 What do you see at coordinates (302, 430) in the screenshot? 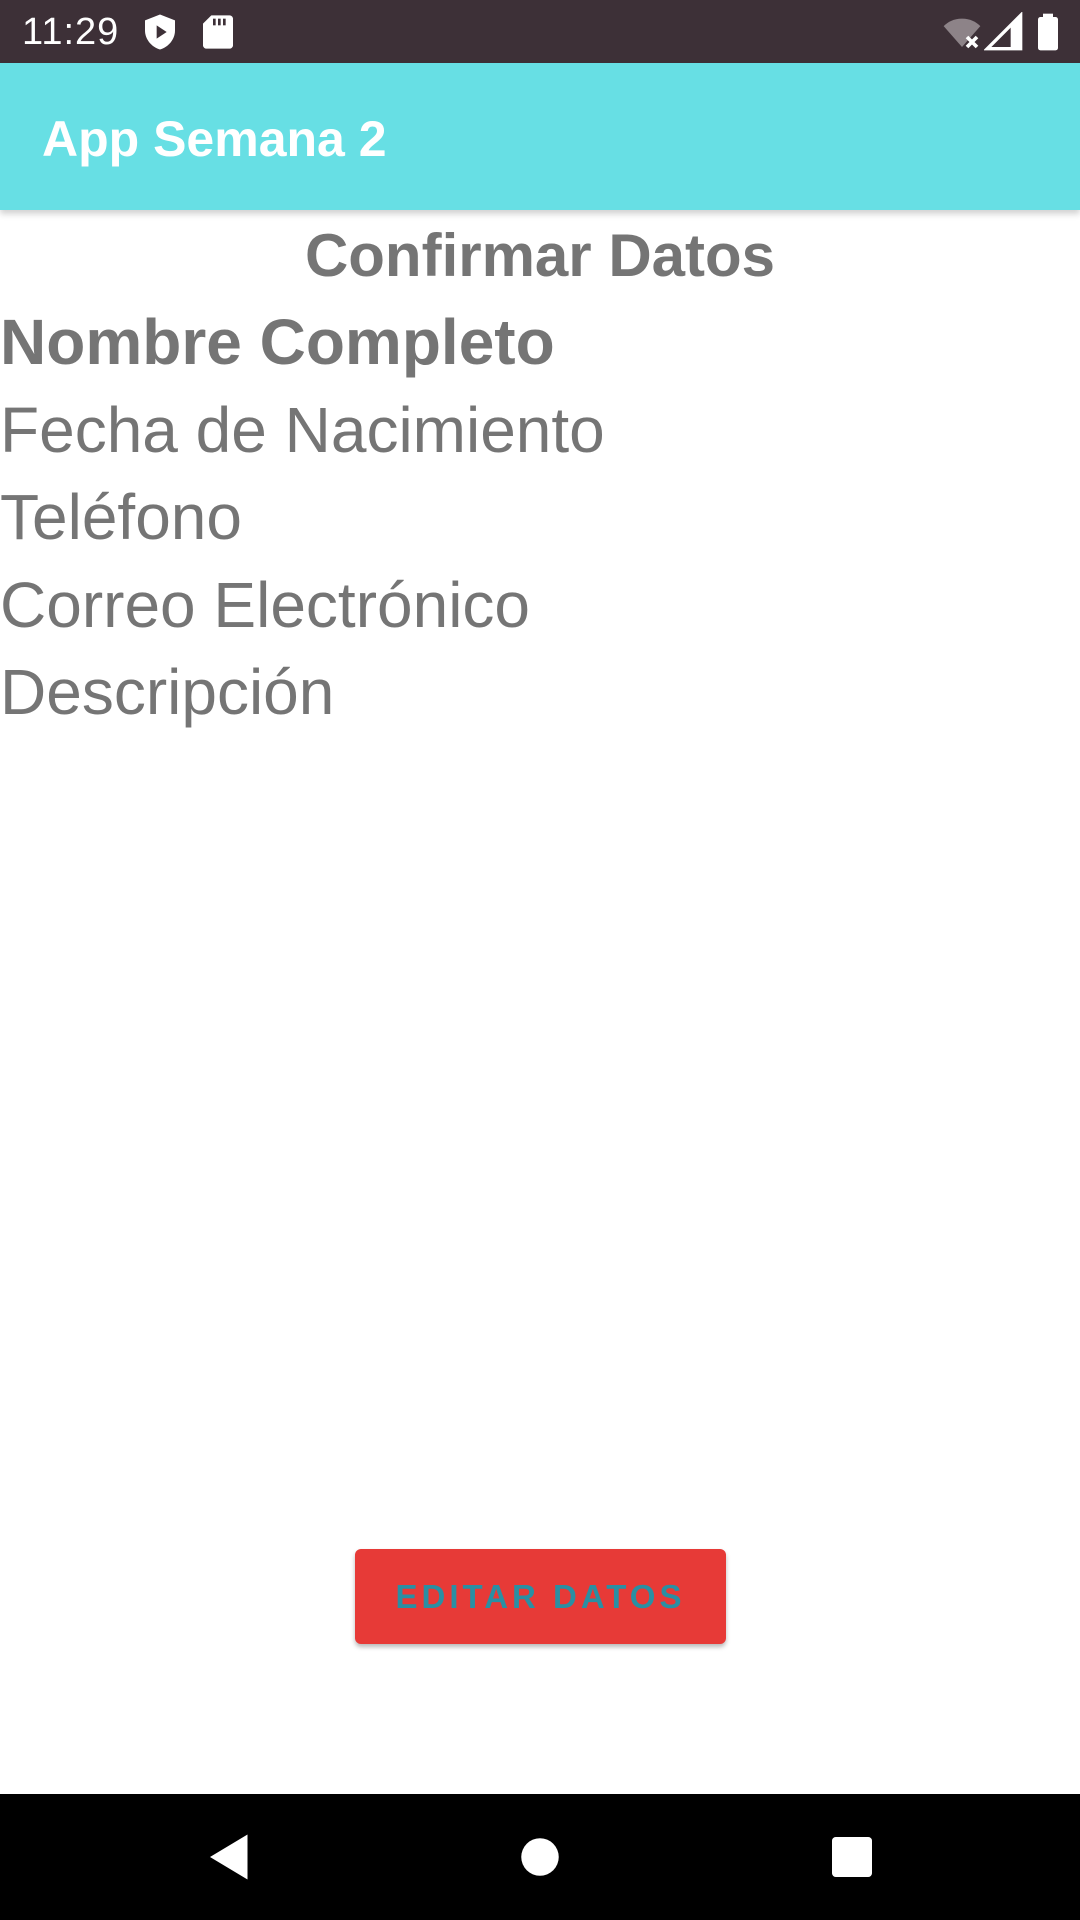
I see `fecha-nacimiento-text: Fecha de Nacimiento` at bounding box center [302, 430].